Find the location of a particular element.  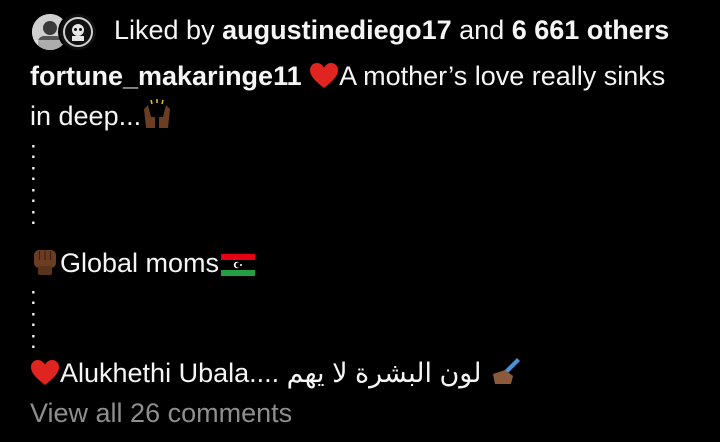

libya-flag-icon is located at coordinates (238, 267).